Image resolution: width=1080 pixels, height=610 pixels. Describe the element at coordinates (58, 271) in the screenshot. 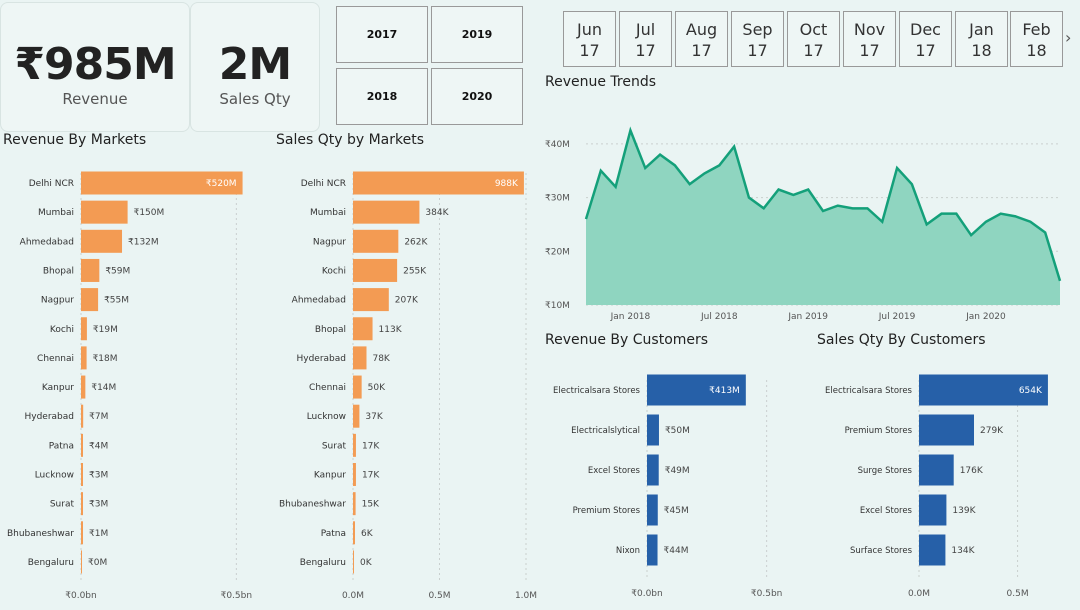

I see `category-label: Bhopal` at that location.